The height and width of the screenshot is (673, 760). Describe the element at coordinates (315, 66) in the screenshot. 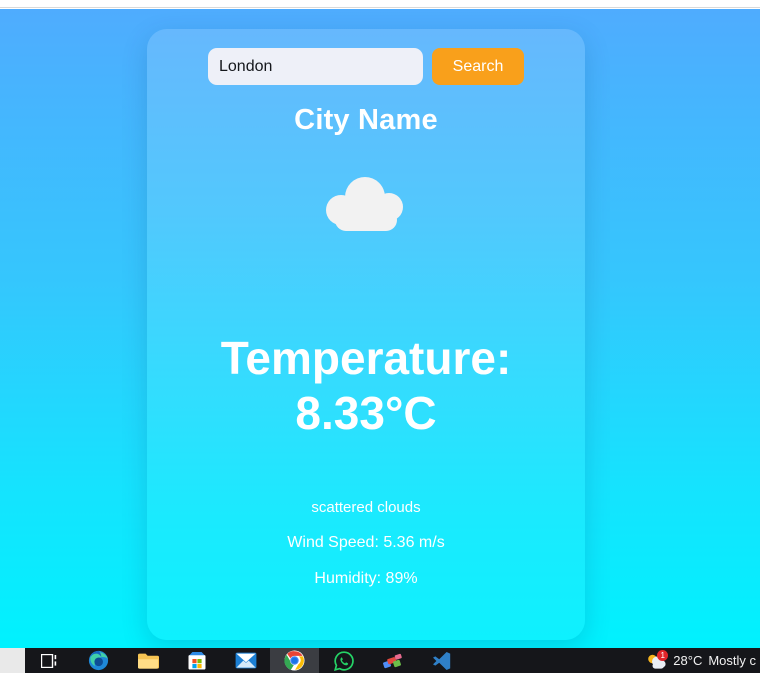

I see `city-search-input` at that location.